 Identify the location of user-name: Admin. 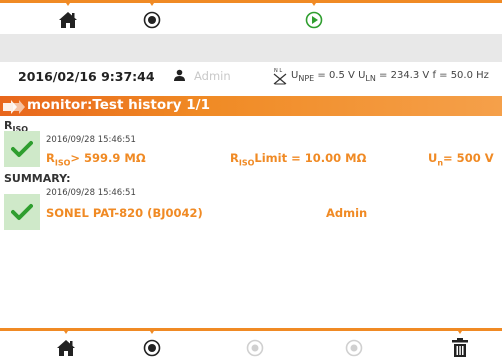
(212, 76).